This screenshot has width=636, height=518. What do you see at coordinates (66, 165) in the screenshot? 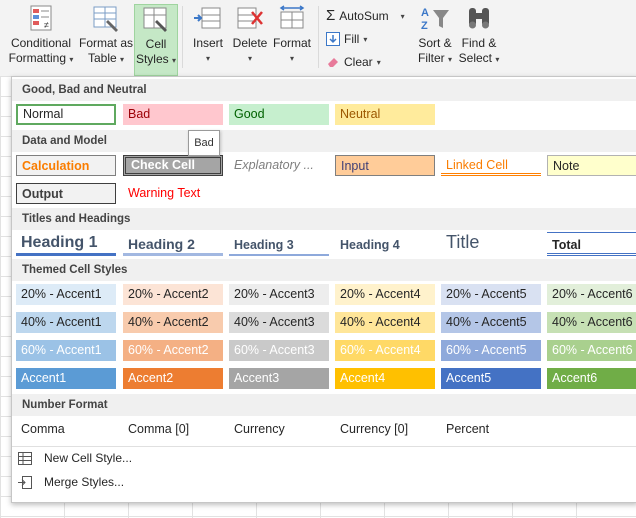
I see `style-calculation: Calculation` at bounding box center [66, 165].